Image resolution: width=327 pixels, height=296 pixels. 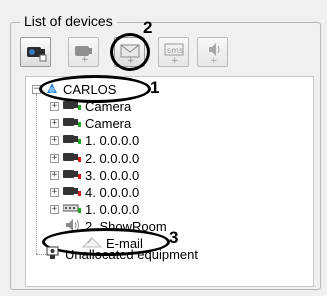 I want to click on add-sound-button: +, so click(x=212, y=52).